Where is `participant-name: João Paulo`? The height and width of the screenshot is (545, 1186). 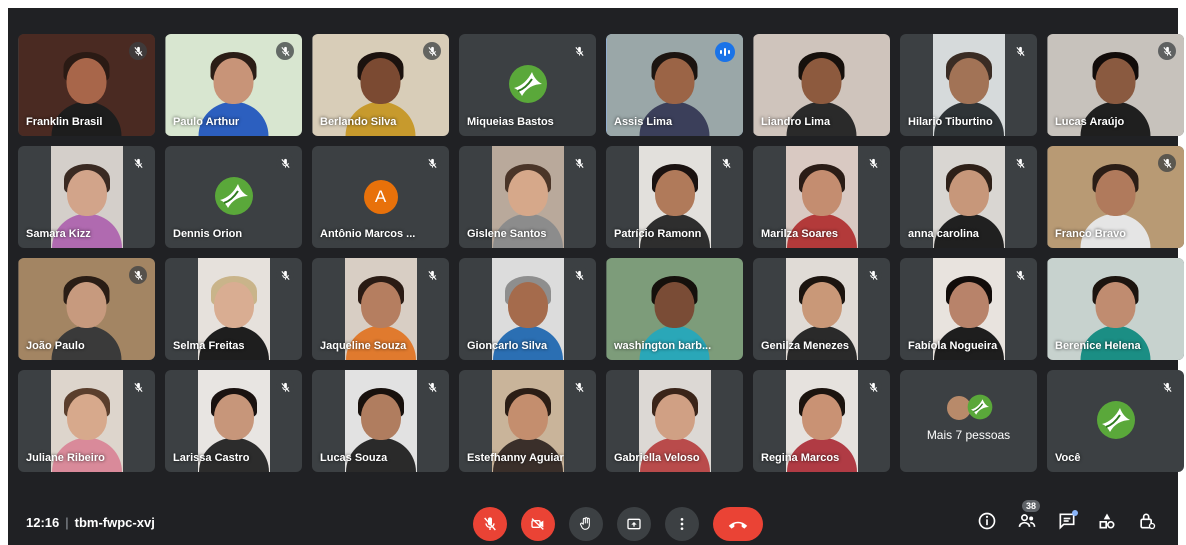
participant-name: João Paulo is located at coordinates (55, 346).